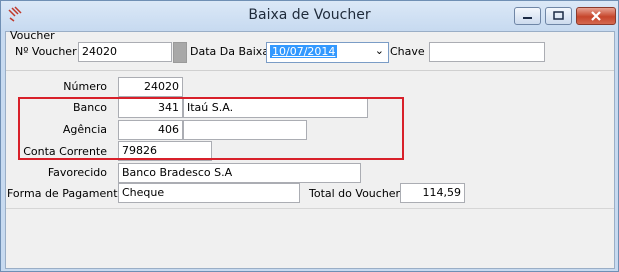  I want to click on voucher-number-input: 24020, so click(125, 52).